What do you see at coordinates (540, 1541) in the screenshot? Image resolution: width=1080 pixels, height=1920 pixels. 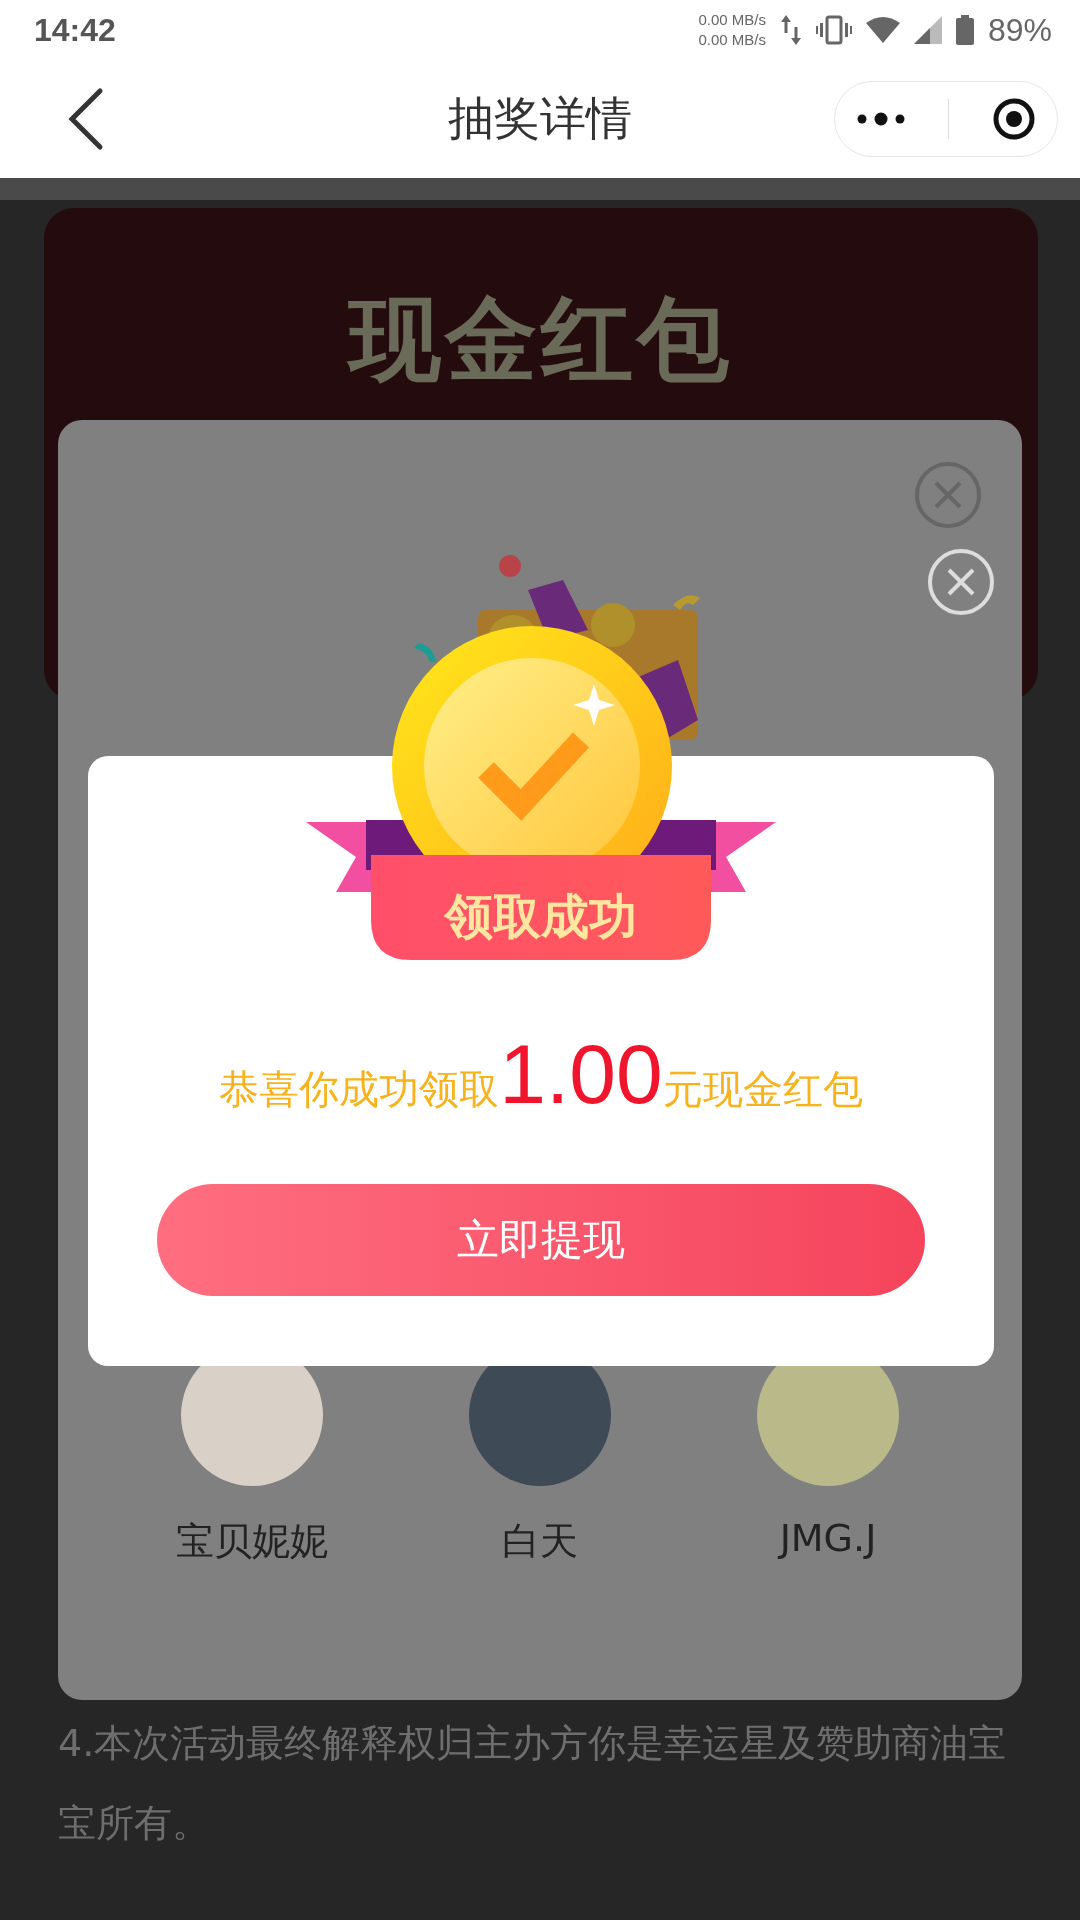 I see `winner-name: 白天` at bounding box center [540, 1541].